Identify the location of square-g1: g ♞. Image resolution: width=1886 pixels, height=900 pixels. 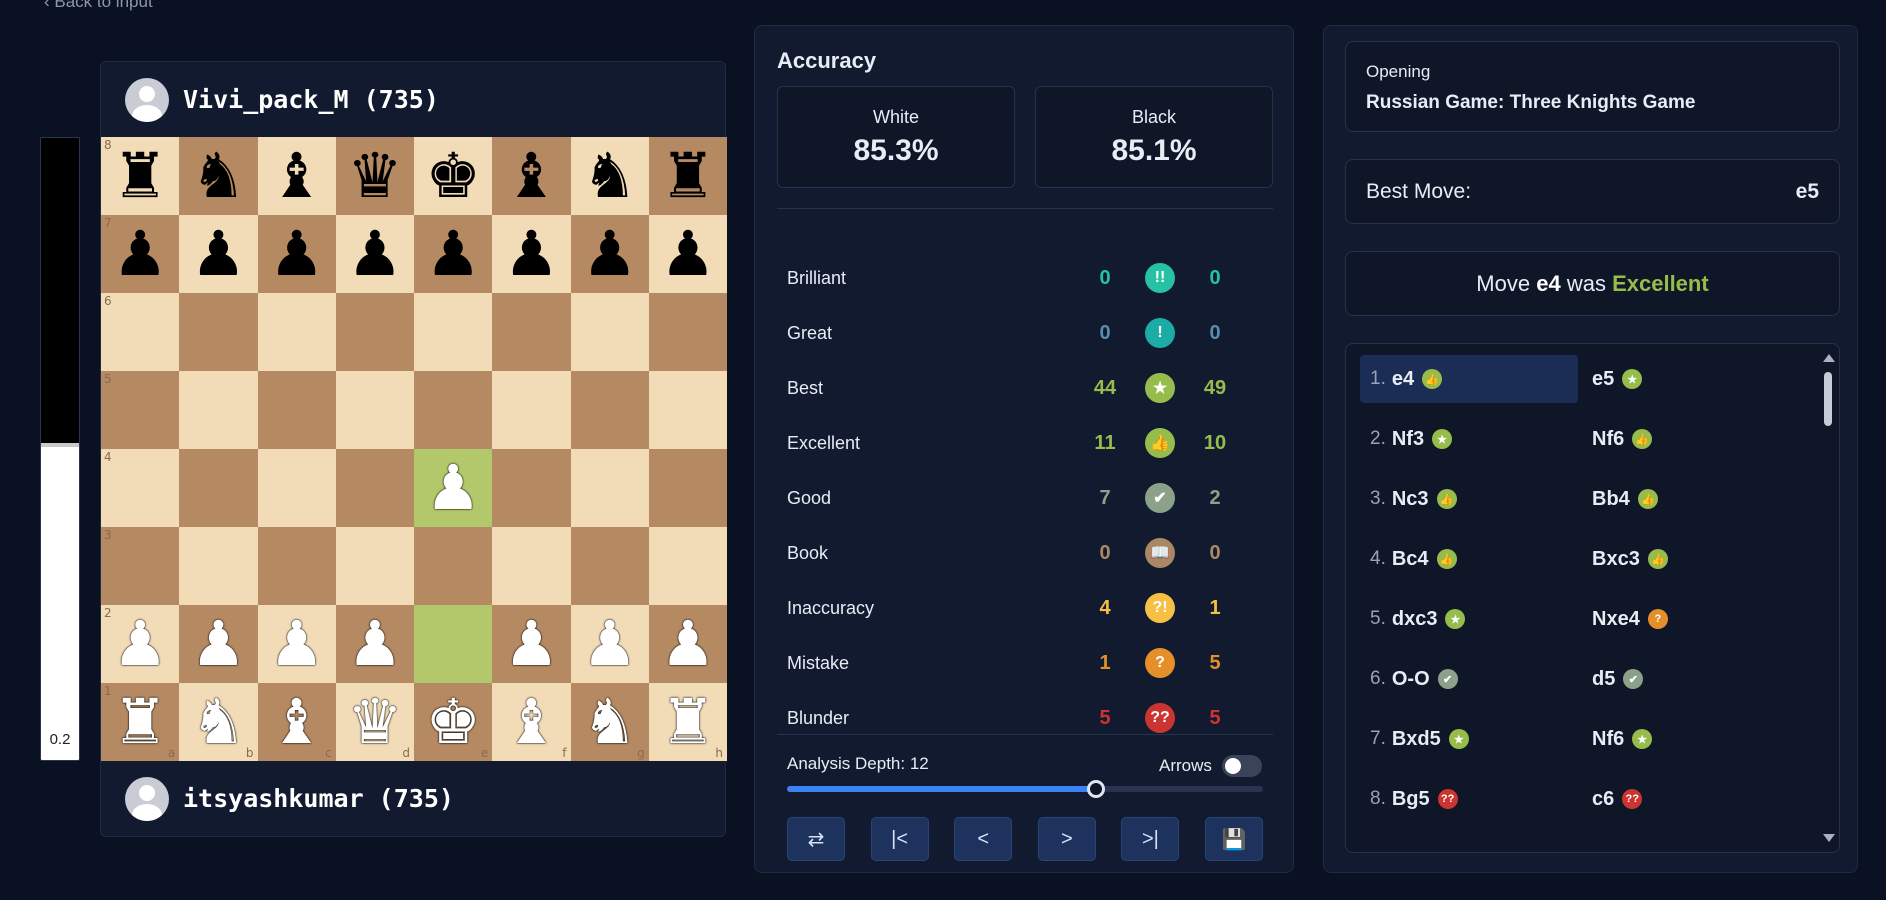
(609, 722).